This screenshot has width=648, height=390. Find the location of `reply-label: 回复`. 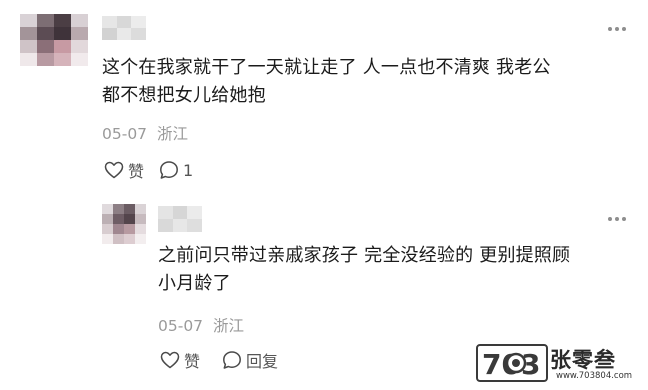

reply-label: 回复 is located at coordinates (262, 361).